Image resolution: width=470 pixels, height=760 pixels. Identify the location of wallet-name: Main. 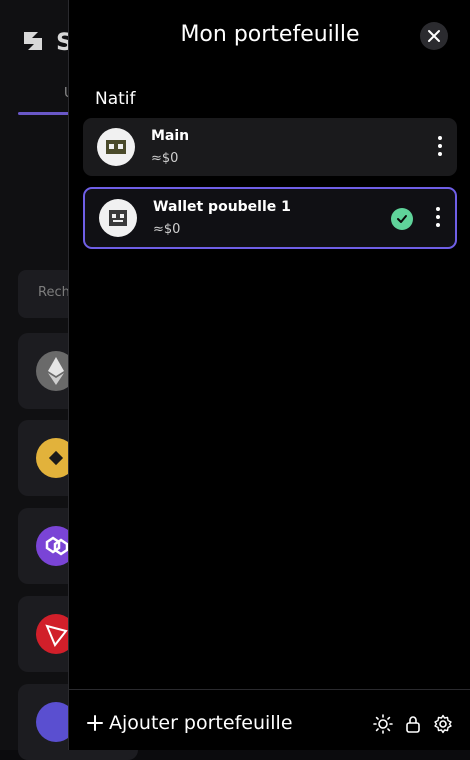
(170, 136).